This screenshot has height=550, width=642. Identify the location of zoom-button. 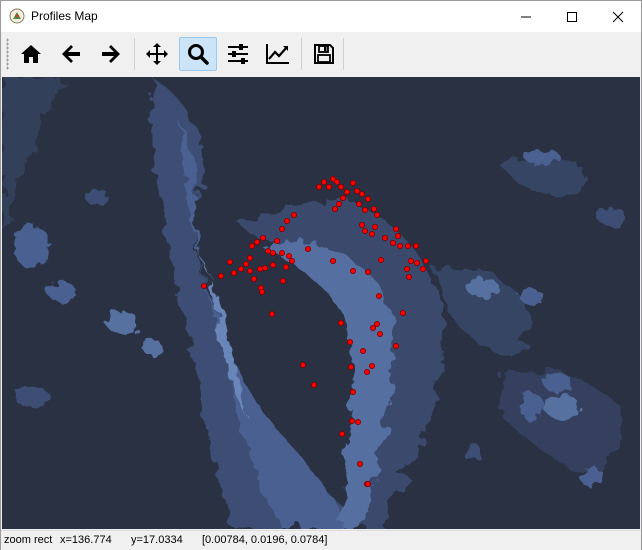
(198, 54).